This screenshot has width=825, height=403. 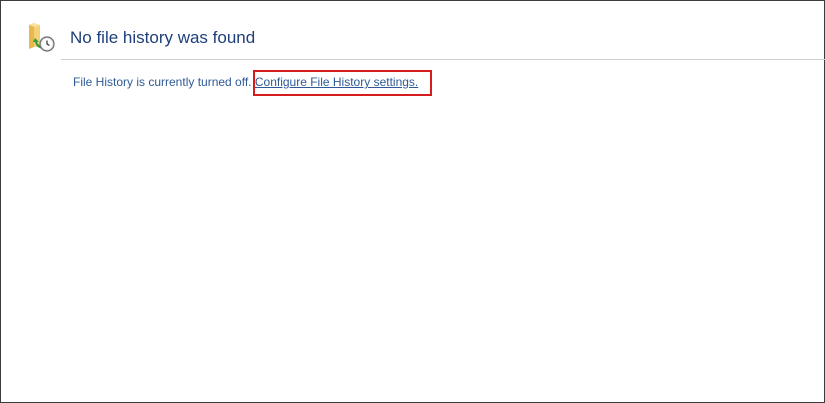 I want to click on highlight-annotation, so click(x=342, y=83).